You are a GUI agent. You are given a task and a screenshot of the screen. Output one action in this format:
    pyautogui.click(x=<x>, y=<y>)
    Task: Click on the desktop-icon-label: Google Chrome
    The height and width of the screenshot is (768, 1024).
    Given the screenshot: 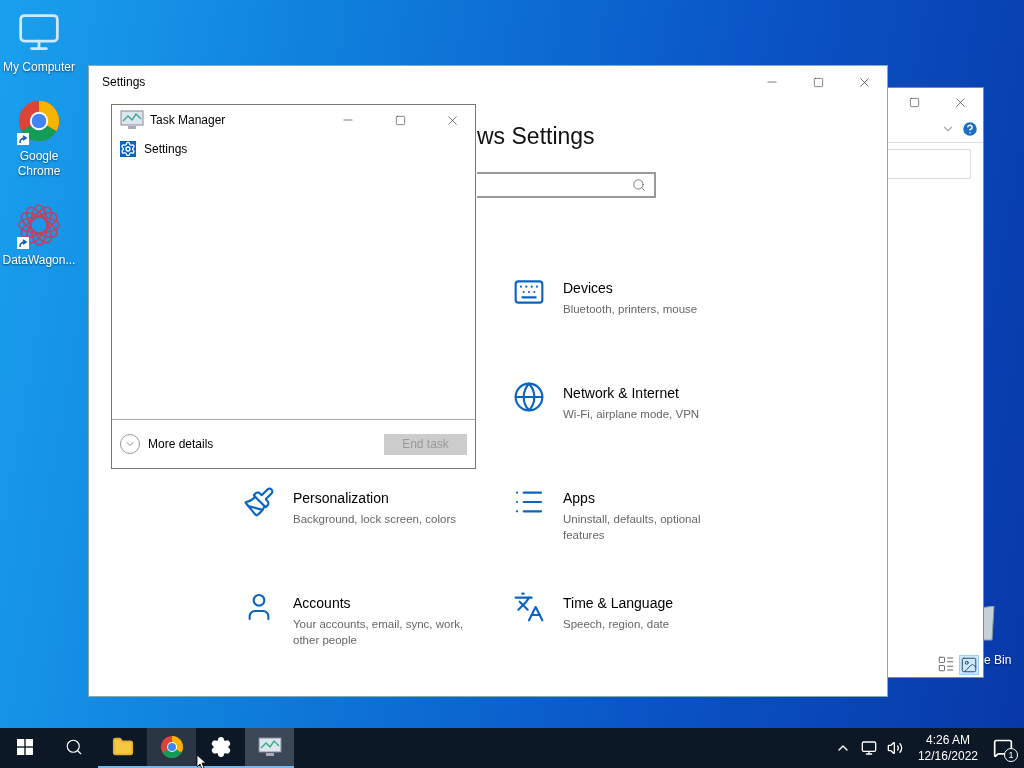 What is the action you would take?
    pyautogui.click(x=39, y=164)
    